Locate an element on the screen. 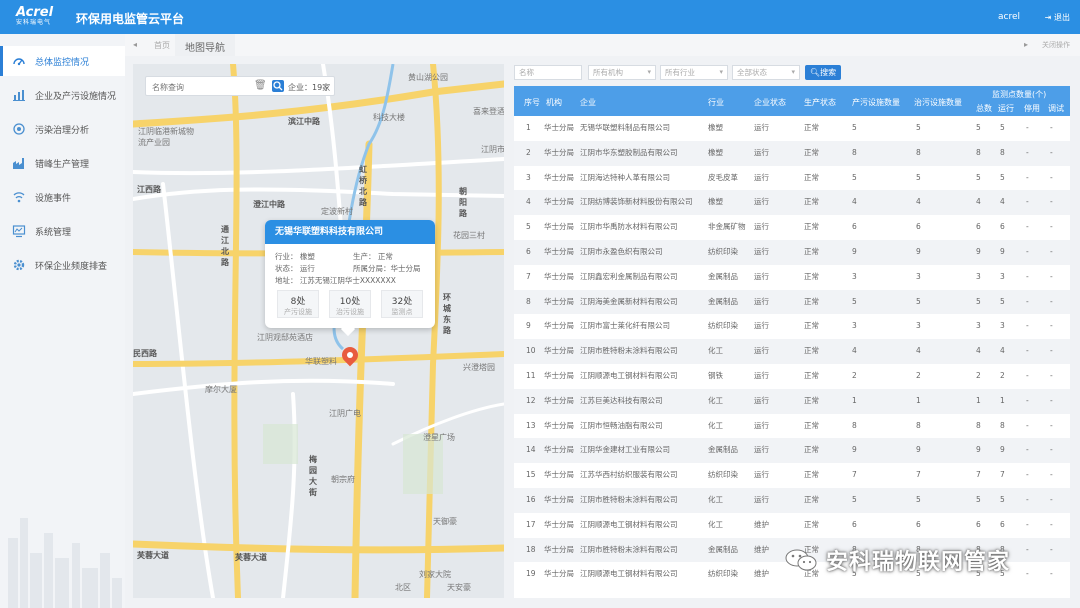 Image resolution: width=1080 pixels, height=608 pixels. map-search-input is located at coordinates (196, 87).